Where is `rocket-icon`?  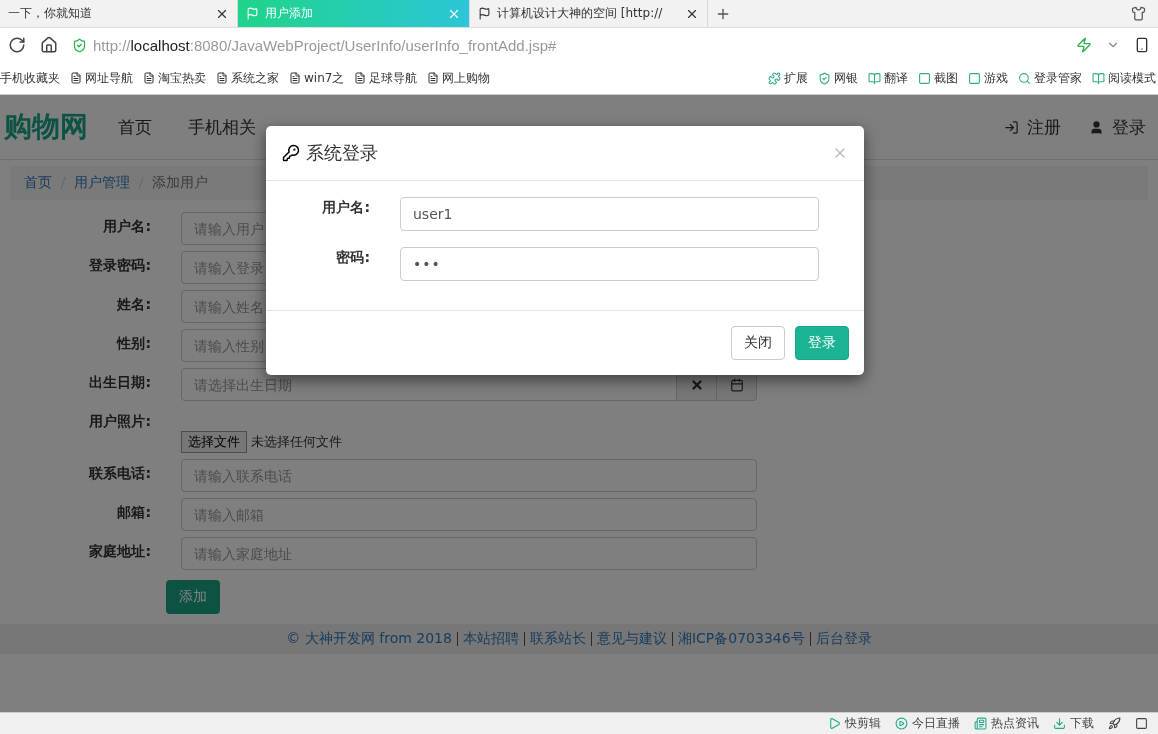
rocket-icon is located at coordinates (1114, 723).